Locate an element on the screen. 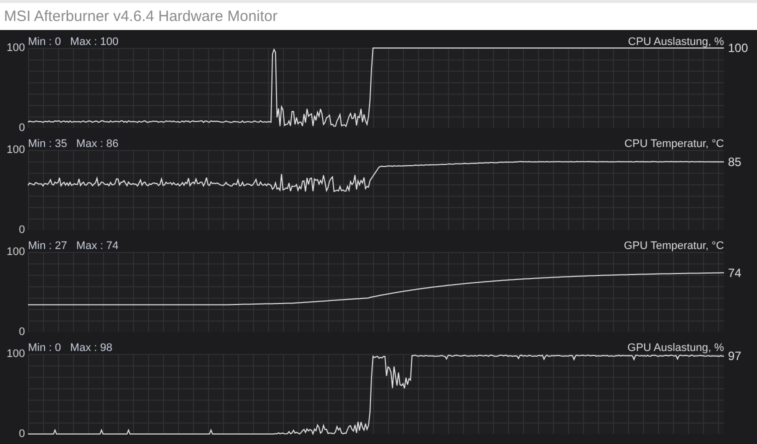 The height and width of the screenshot is (444, 757). min-max-label: Min : 0 Max : 100 is located at coordinates (73, 42).